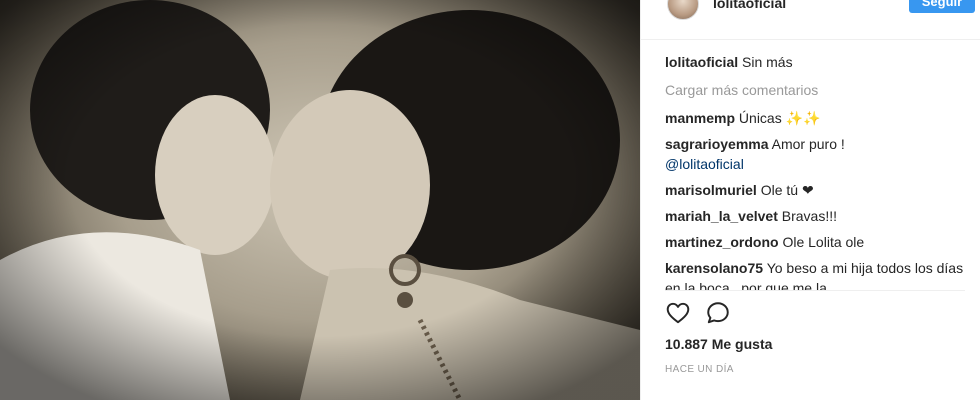 This screenshot has width=980, height=400. I want to click on comment-username: karensolano75, so click(714, 268).